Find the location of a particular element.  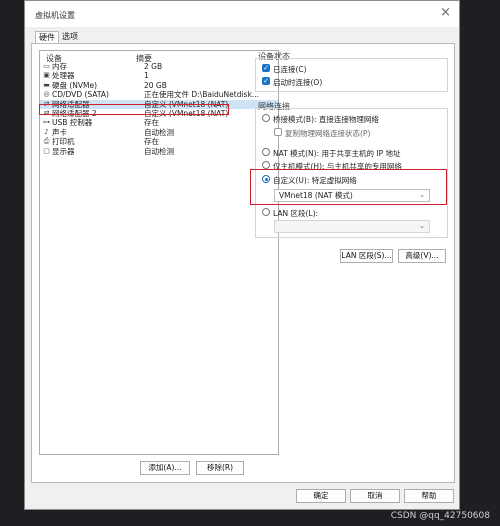

lan-segment-select: ⌄ is located at coordinates (352, 226).